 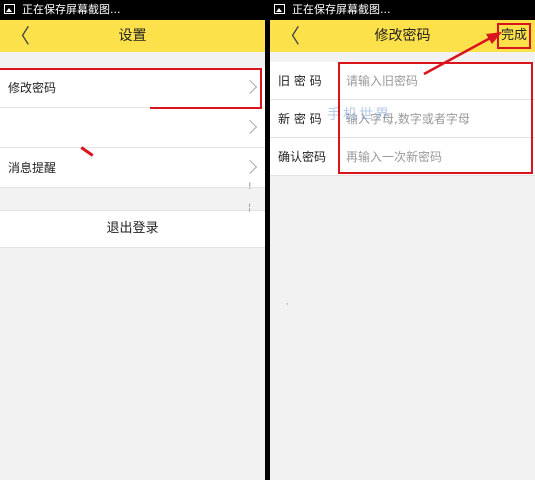 What do you see at coordinates (32, 168) in the screenshot?
I see `settings-item-label: 消息提醒` at bounding box center [32, 168].